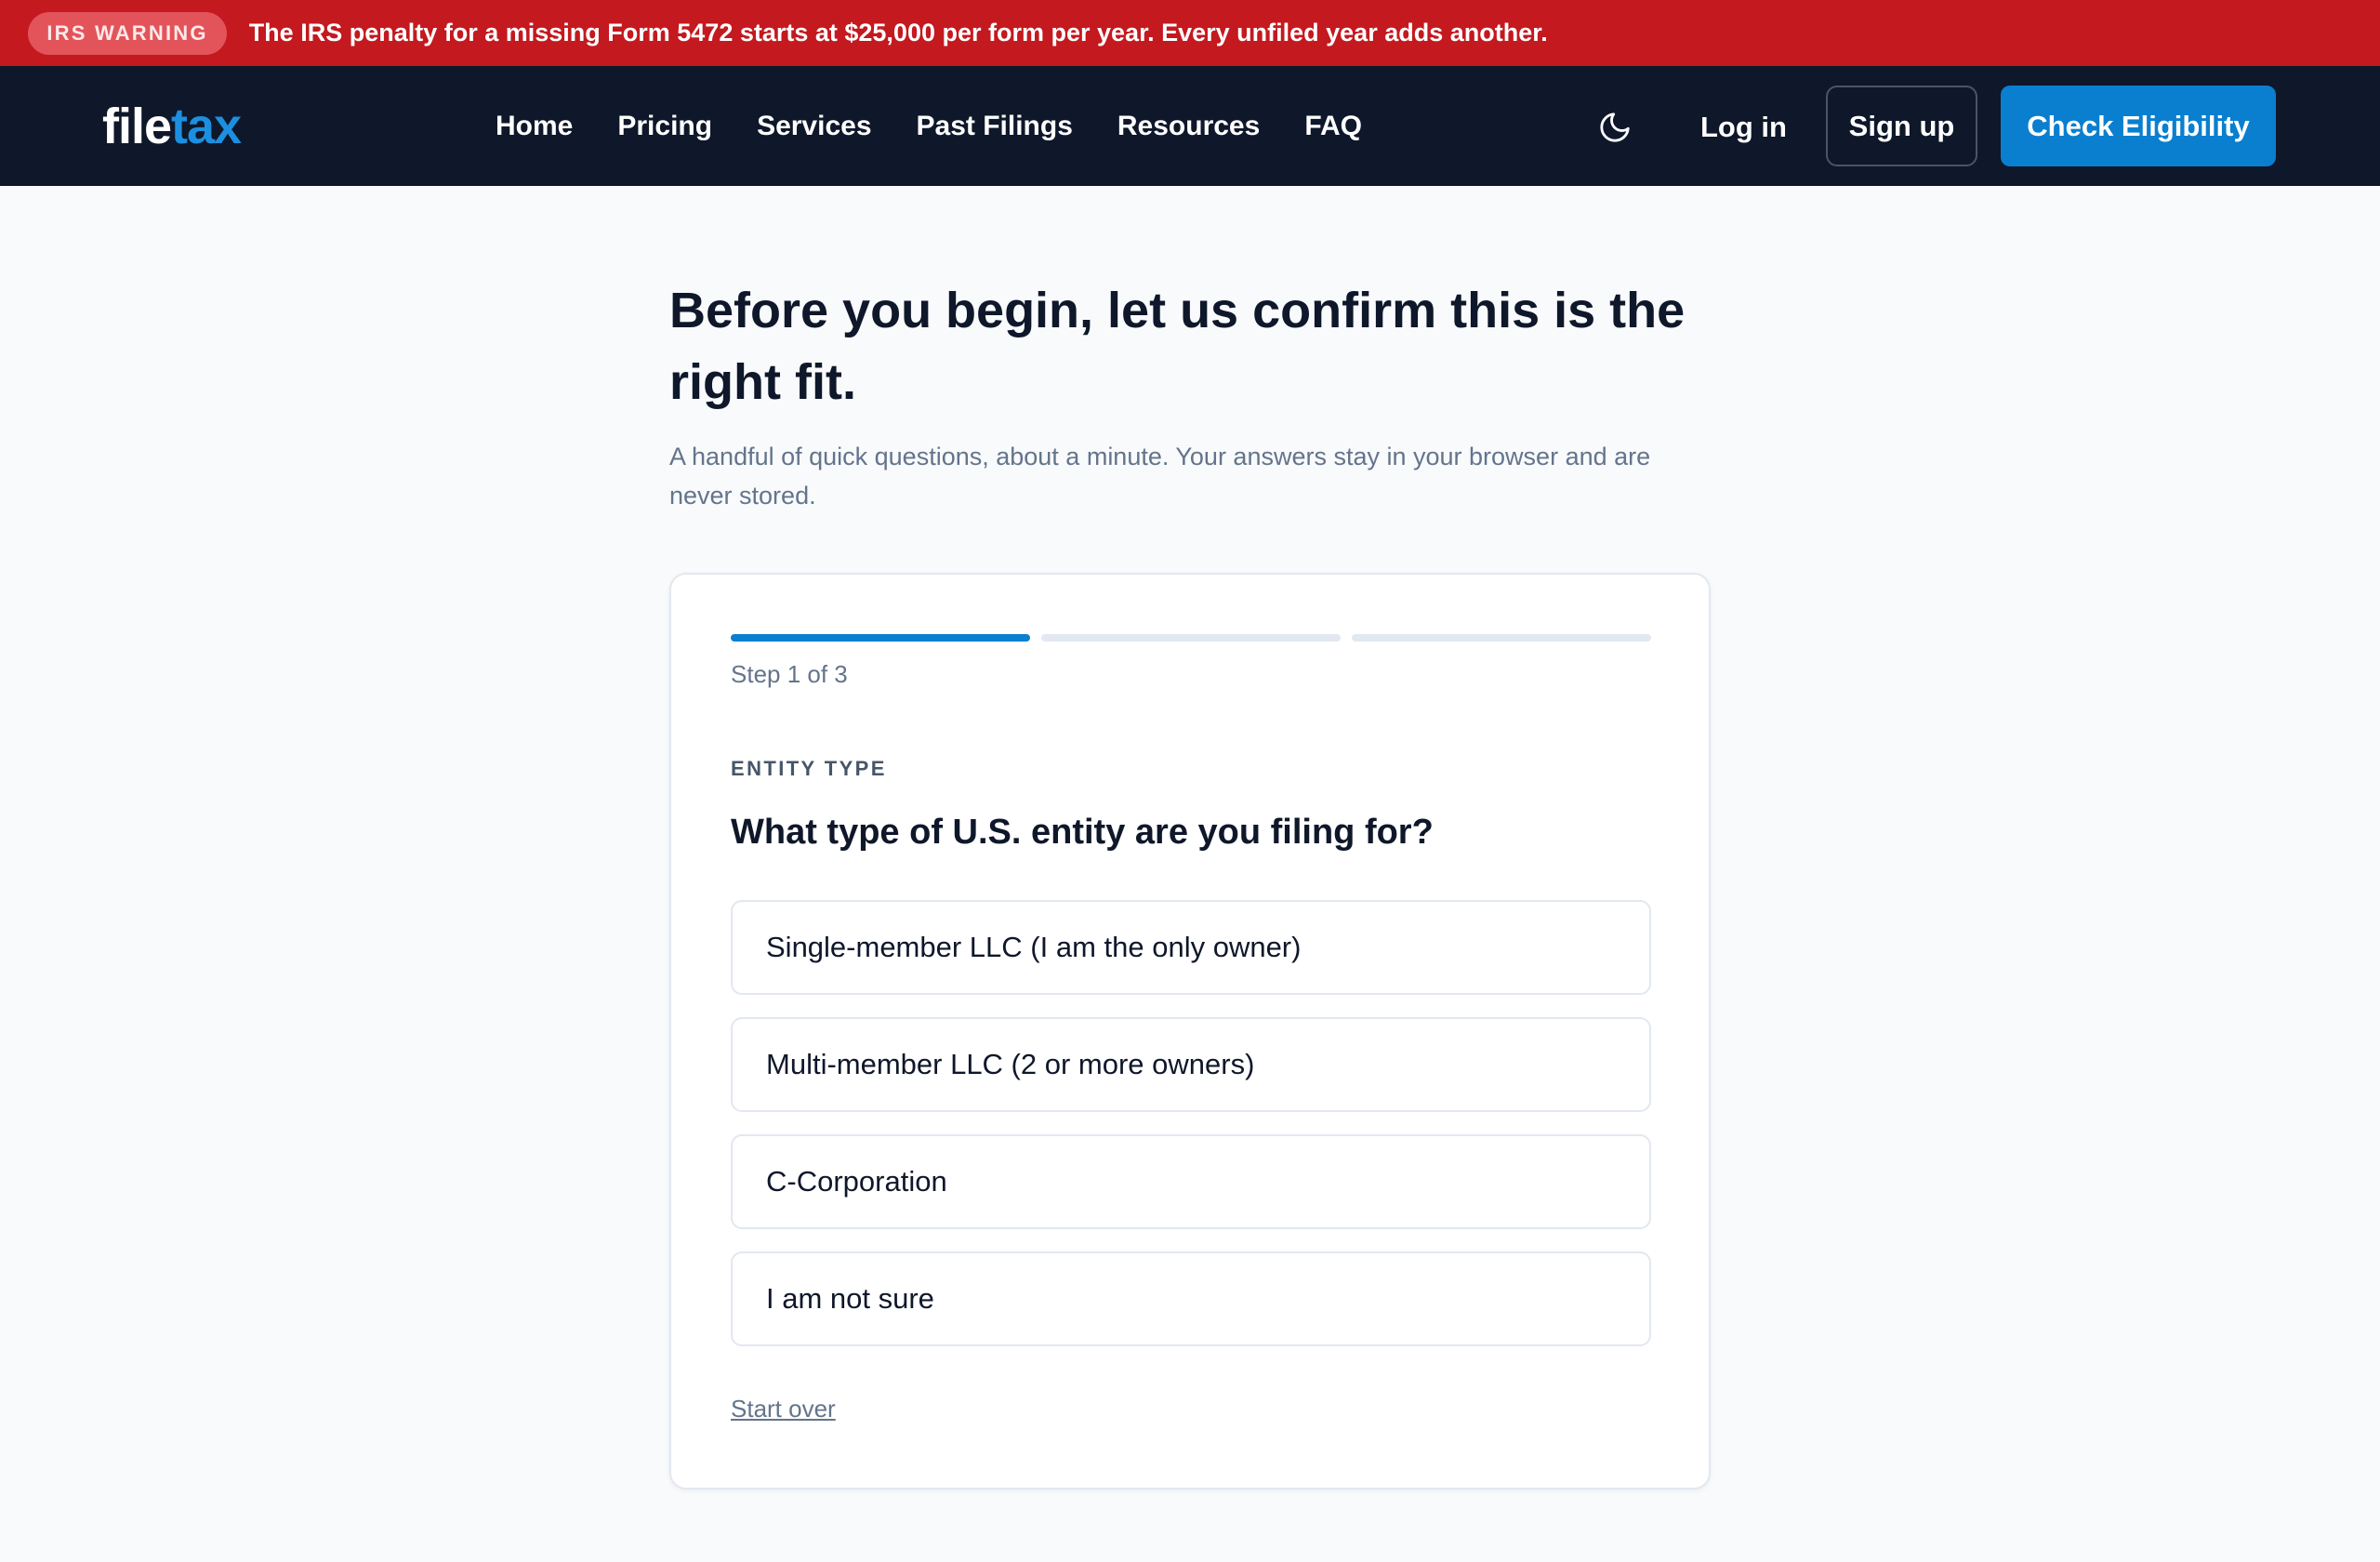 The width and height of the screenshot is (2380, 1562). I want to click on option-not-sure: I am not sure, so click(1191, 1298).